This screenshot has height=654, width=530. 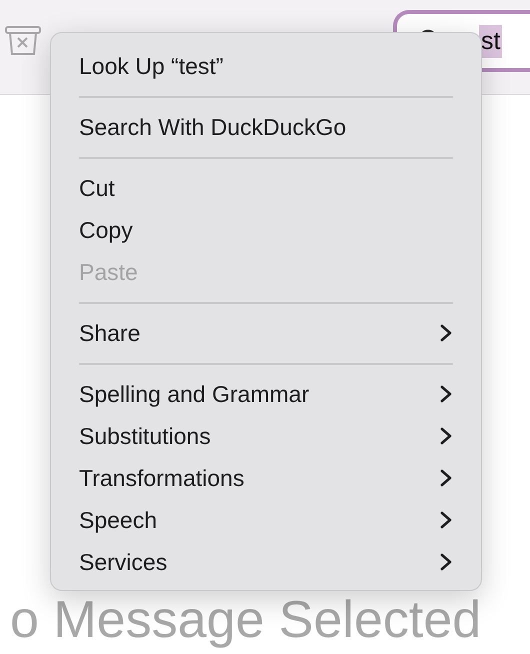 What do you see at coordinates (266, 127) in the screenshot?
I see `menu-item: Search With DuckDuckGo` at bounding box center [266, 127].